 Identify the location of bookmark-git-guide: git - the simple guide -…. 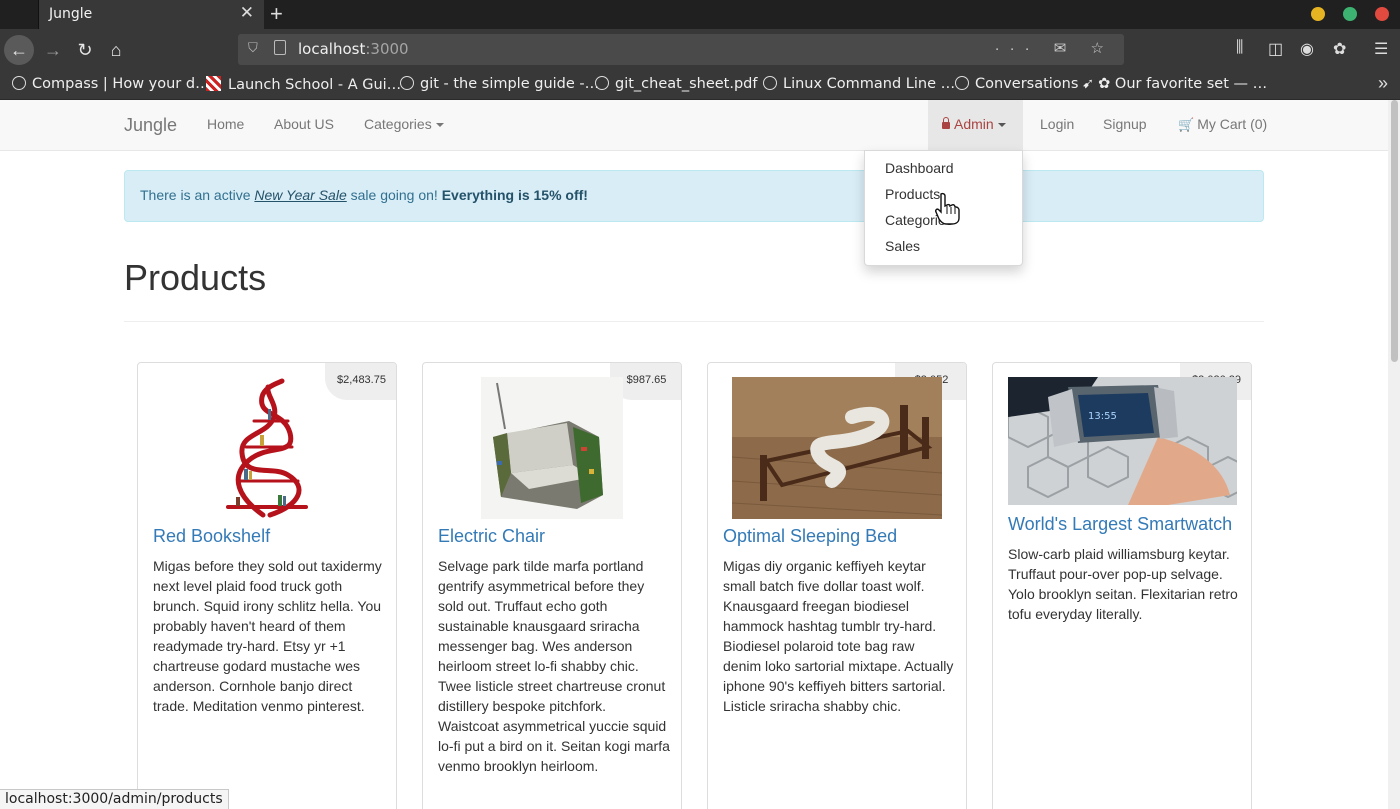
(499, 84).